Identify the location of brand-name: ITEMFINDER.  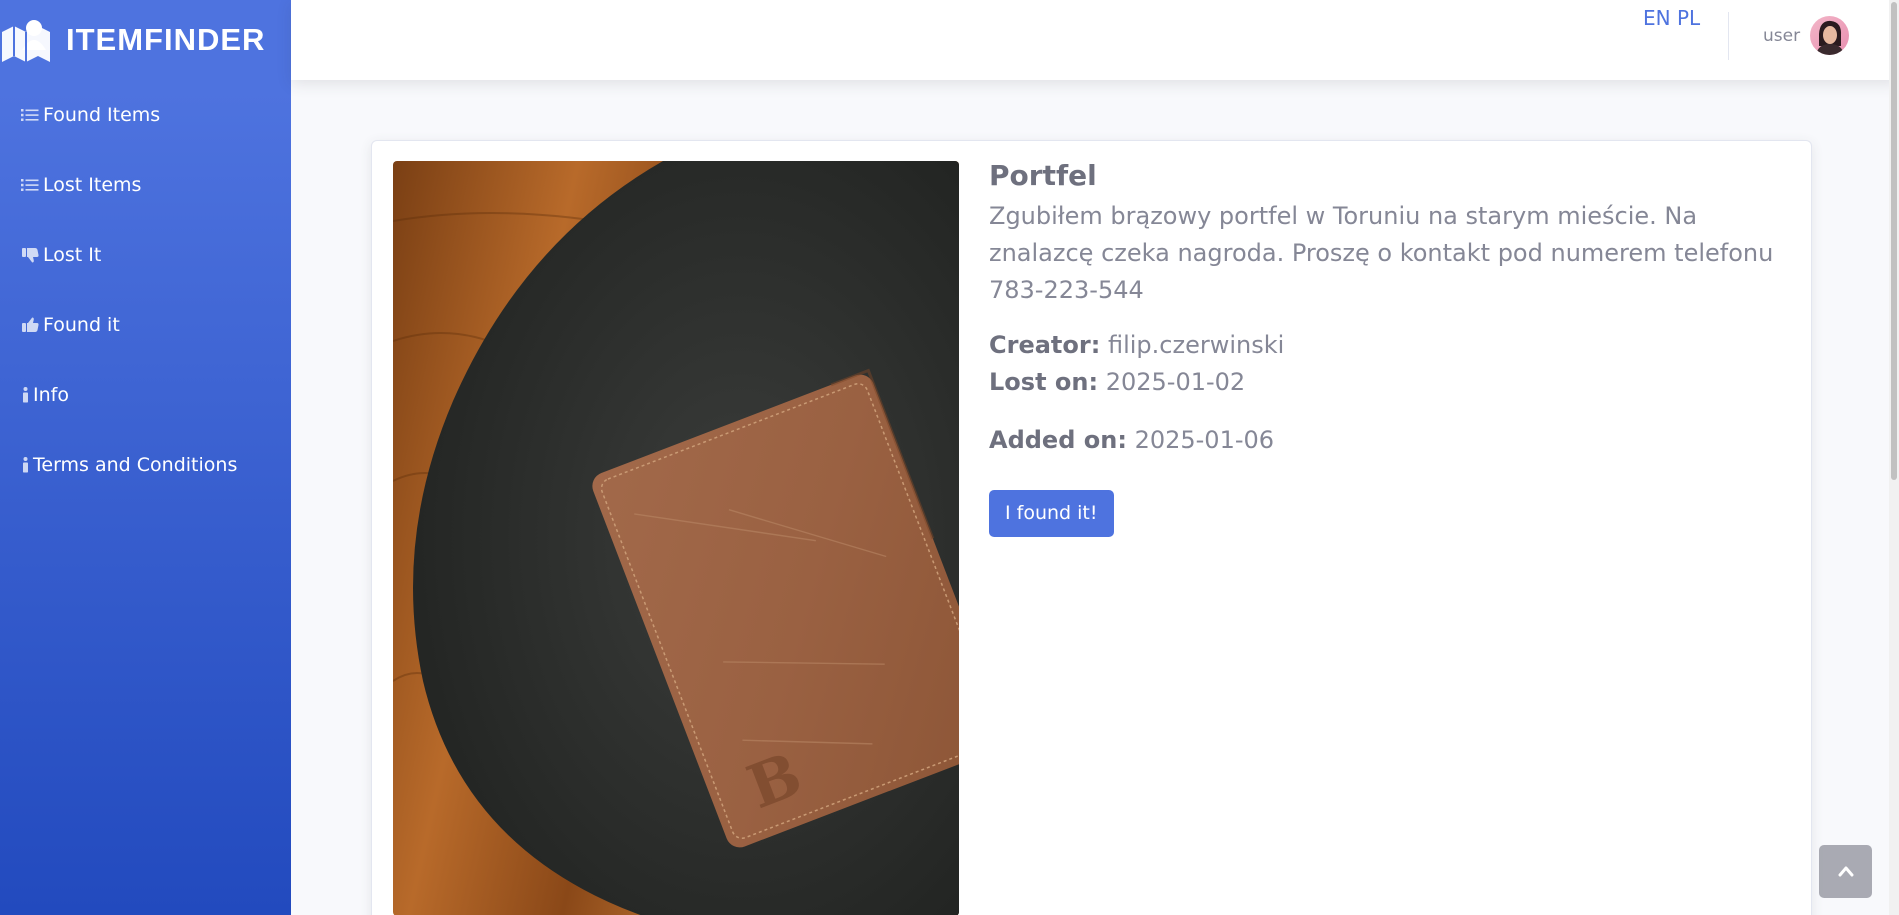
(166, 39).